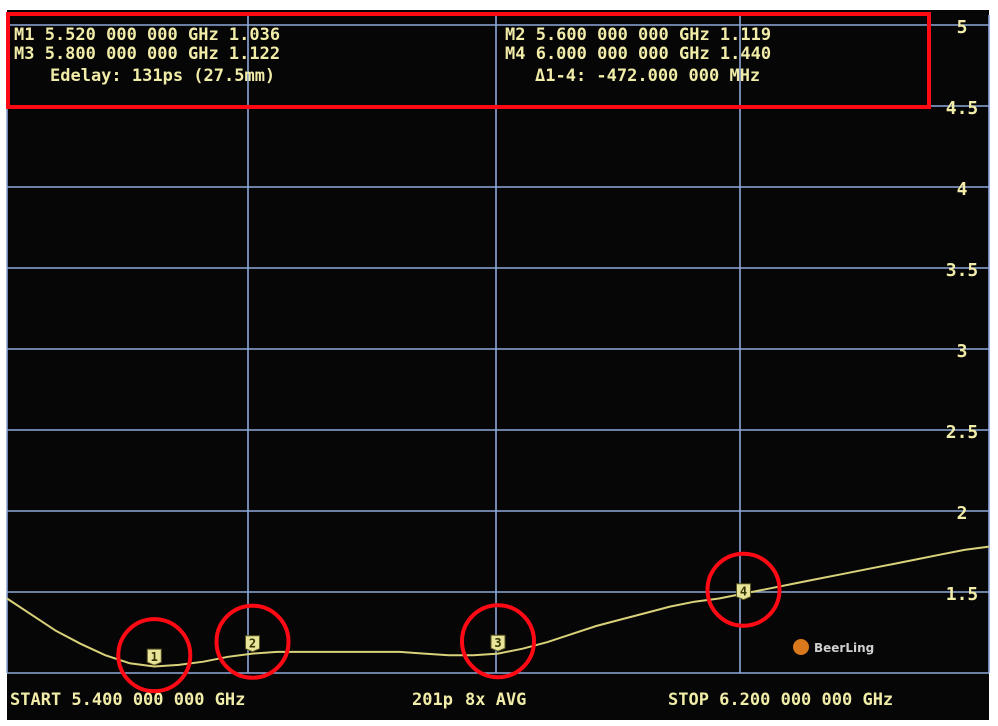 This screenshot has width=998, height=726. What do you see at coordinates (801, 647) in the screenshot?
I see `watermark-logo-icon` at bounding box center [801, 647].